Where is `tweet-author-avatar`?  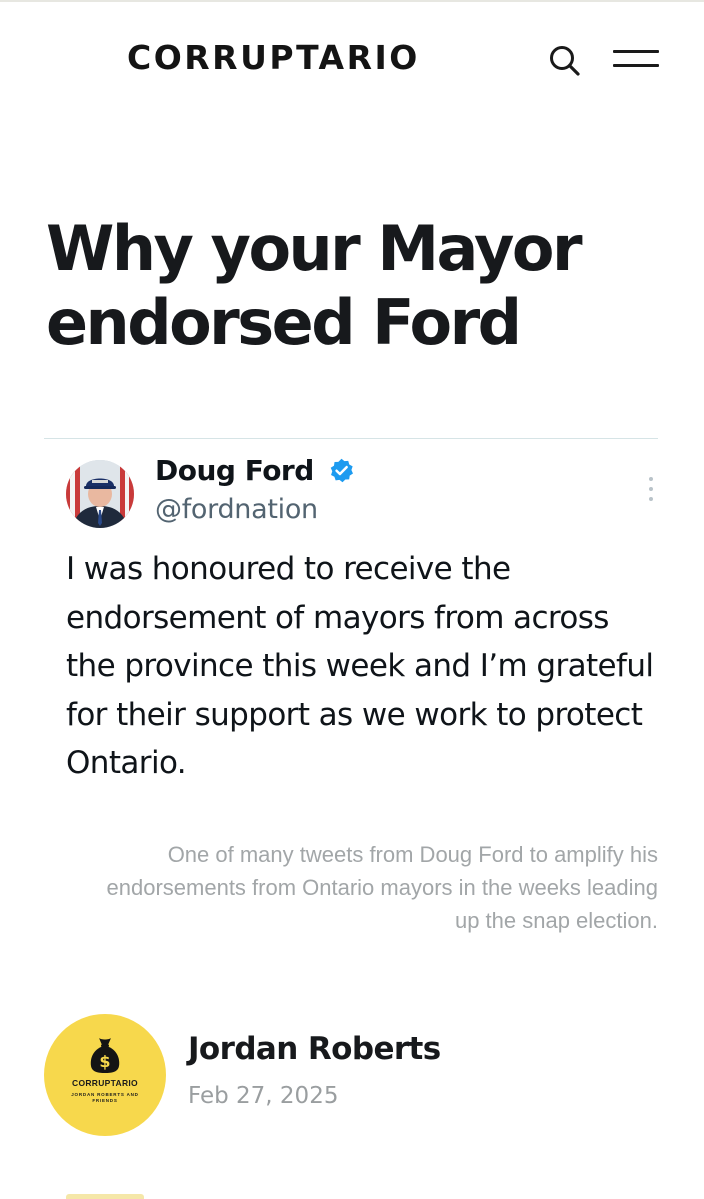
tweet-author-avatar is located at coordinates (100, 494).